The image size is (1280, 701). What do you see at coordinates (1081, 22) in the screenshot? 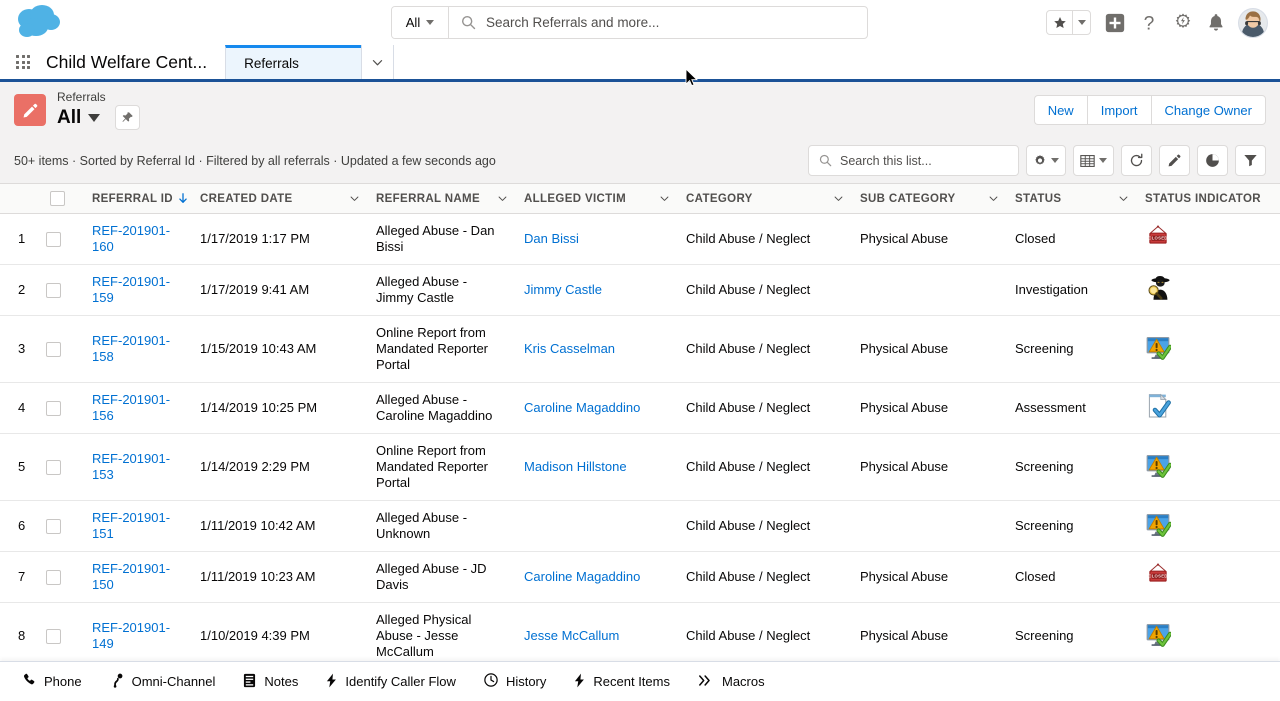
I see `favorites-caret-icon` at bounding box center [1081, 22].